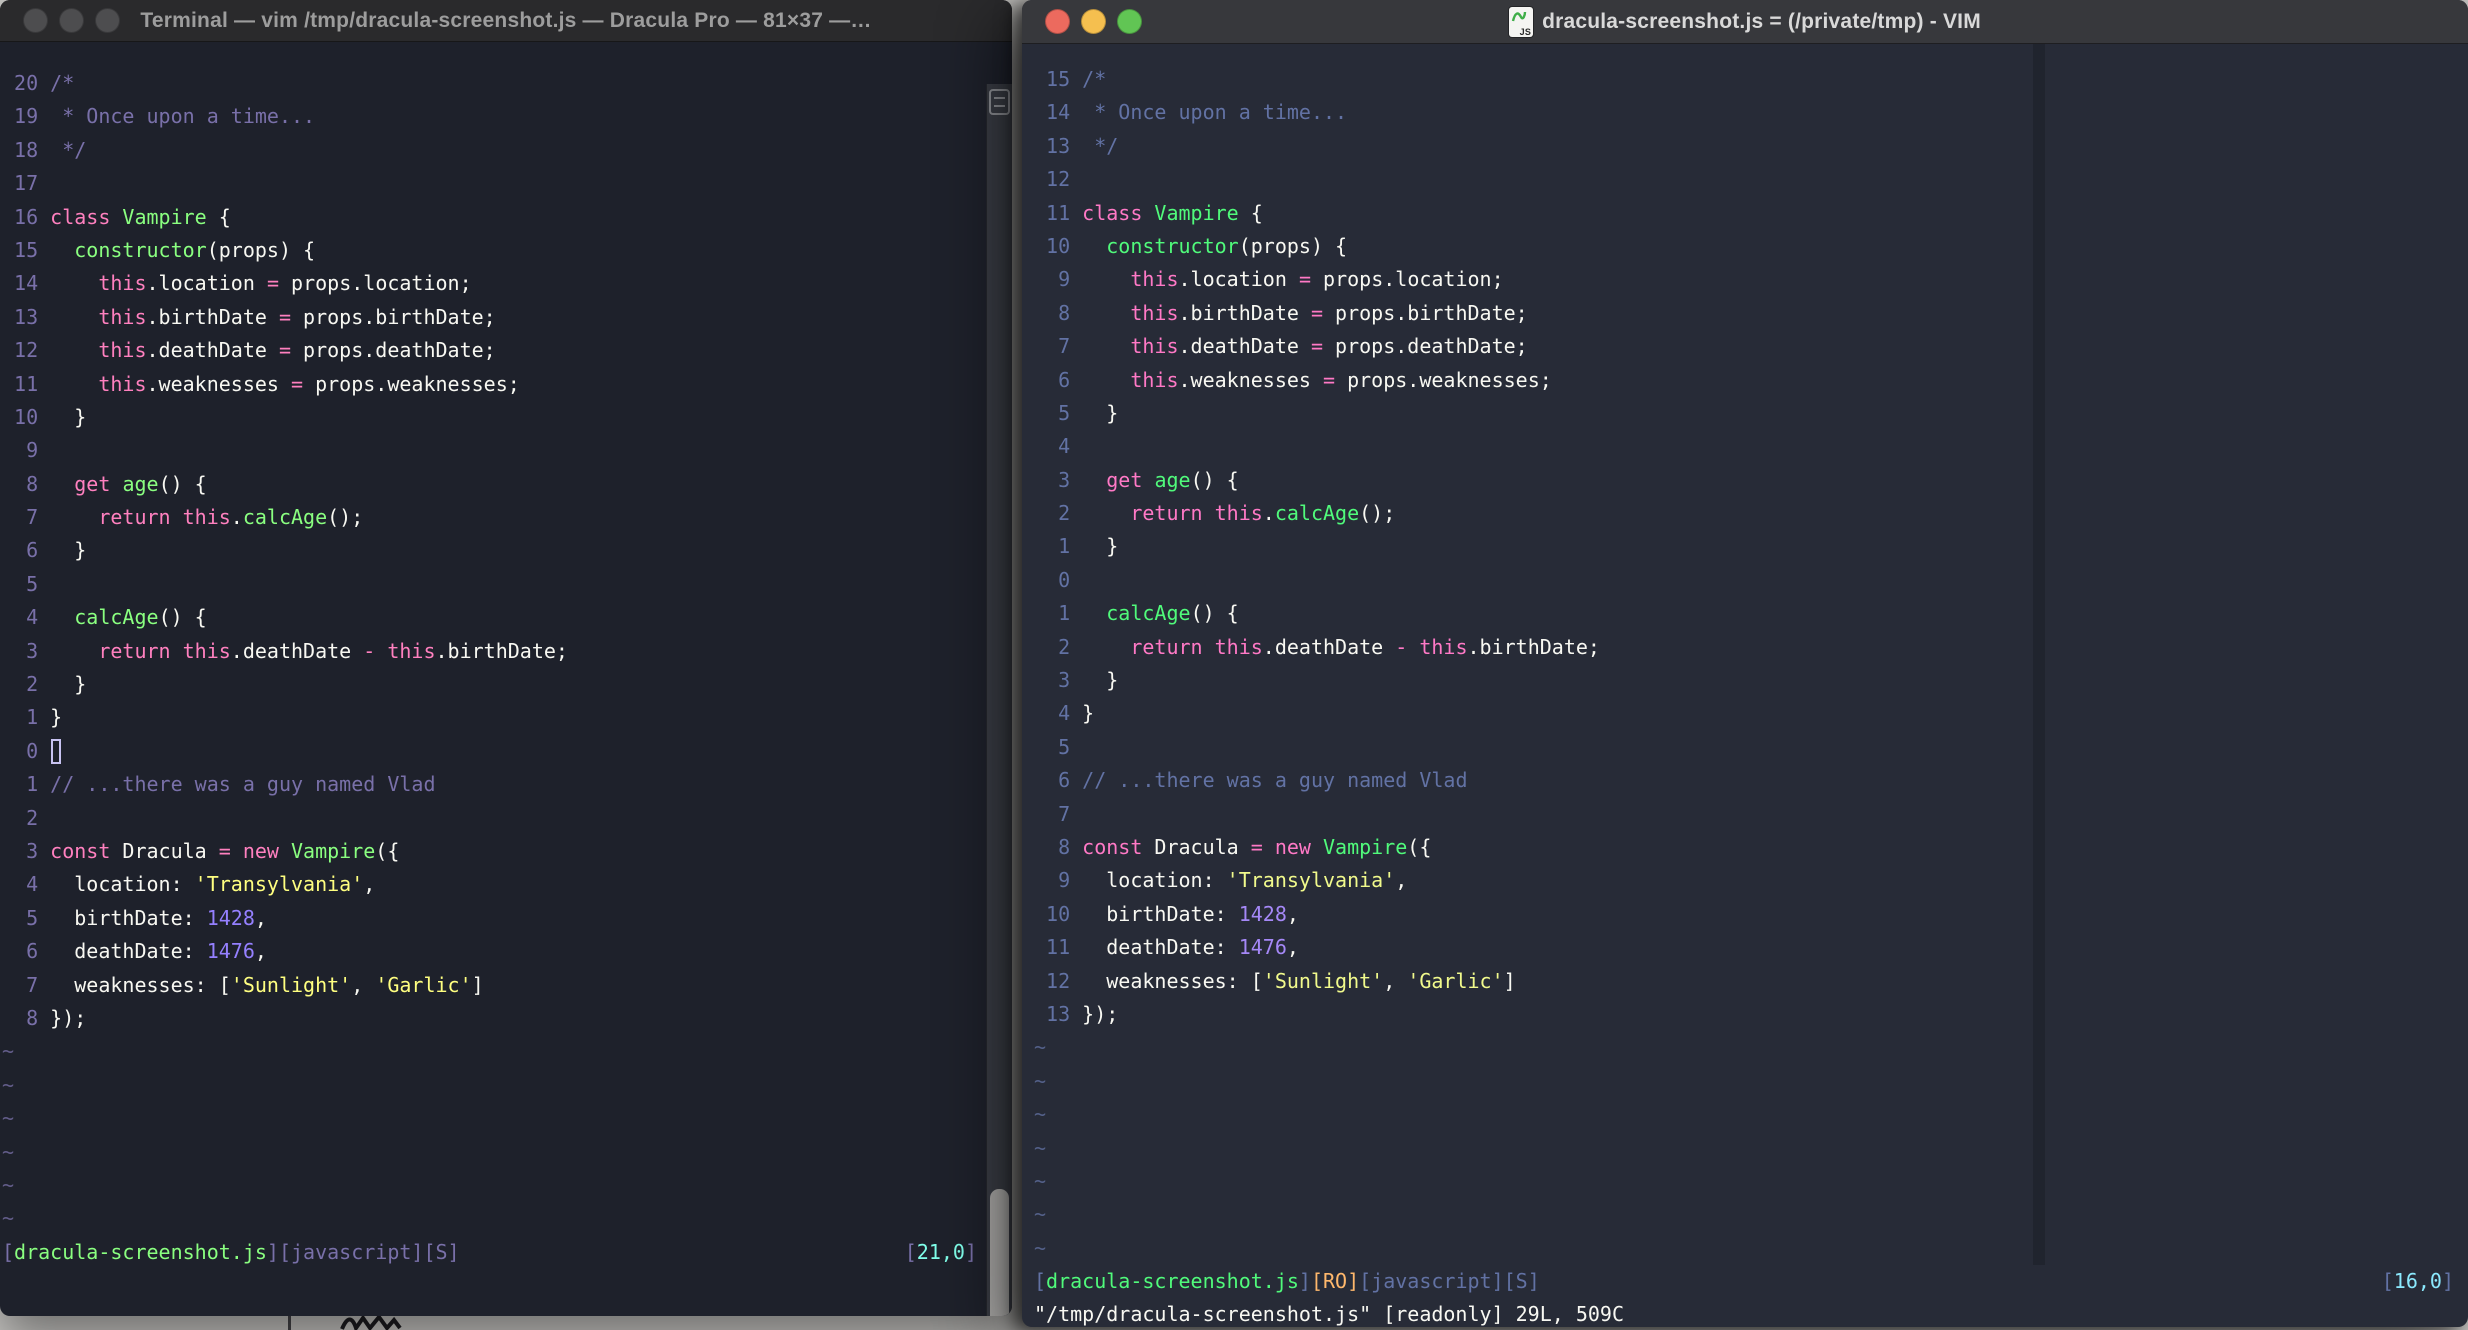 The width and height of the screenshot is (2468, 1330). Describe the element at coordinates (1064, 713) in the screenshot. I see `code-line: 4 }` at that location.